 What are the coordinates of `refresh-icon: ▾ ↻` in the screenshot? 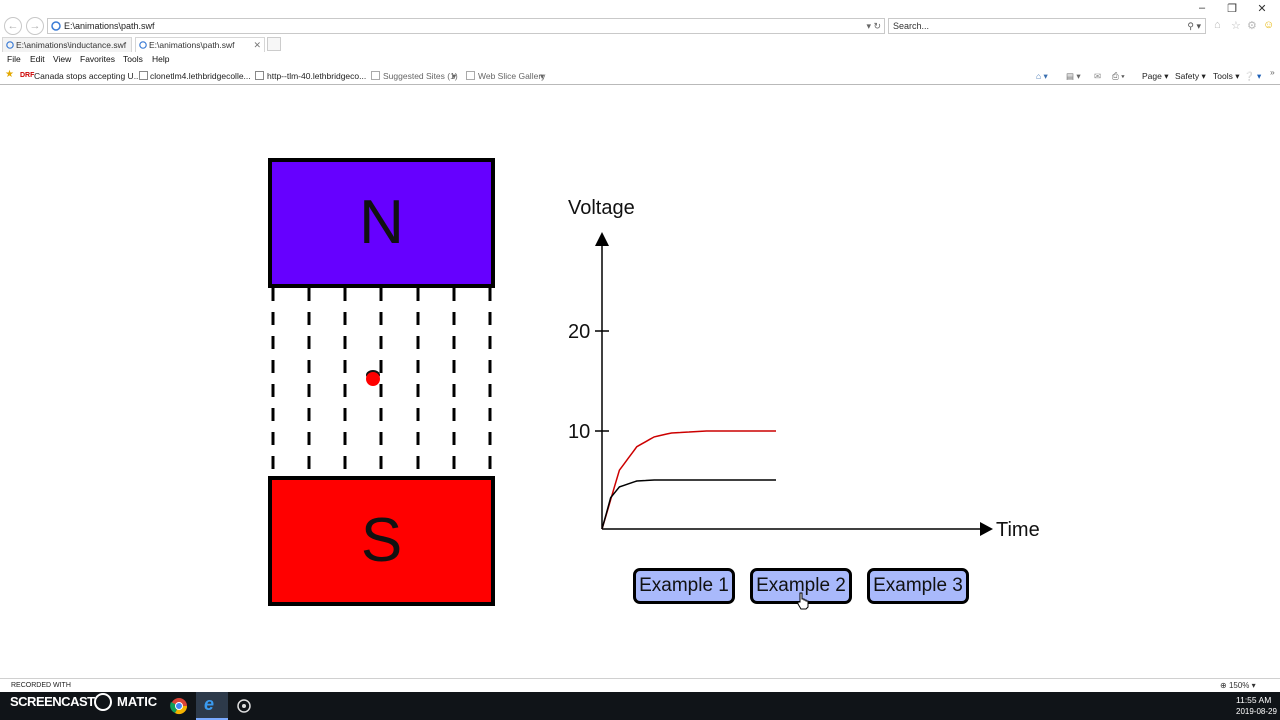 It's located at (873, 26).